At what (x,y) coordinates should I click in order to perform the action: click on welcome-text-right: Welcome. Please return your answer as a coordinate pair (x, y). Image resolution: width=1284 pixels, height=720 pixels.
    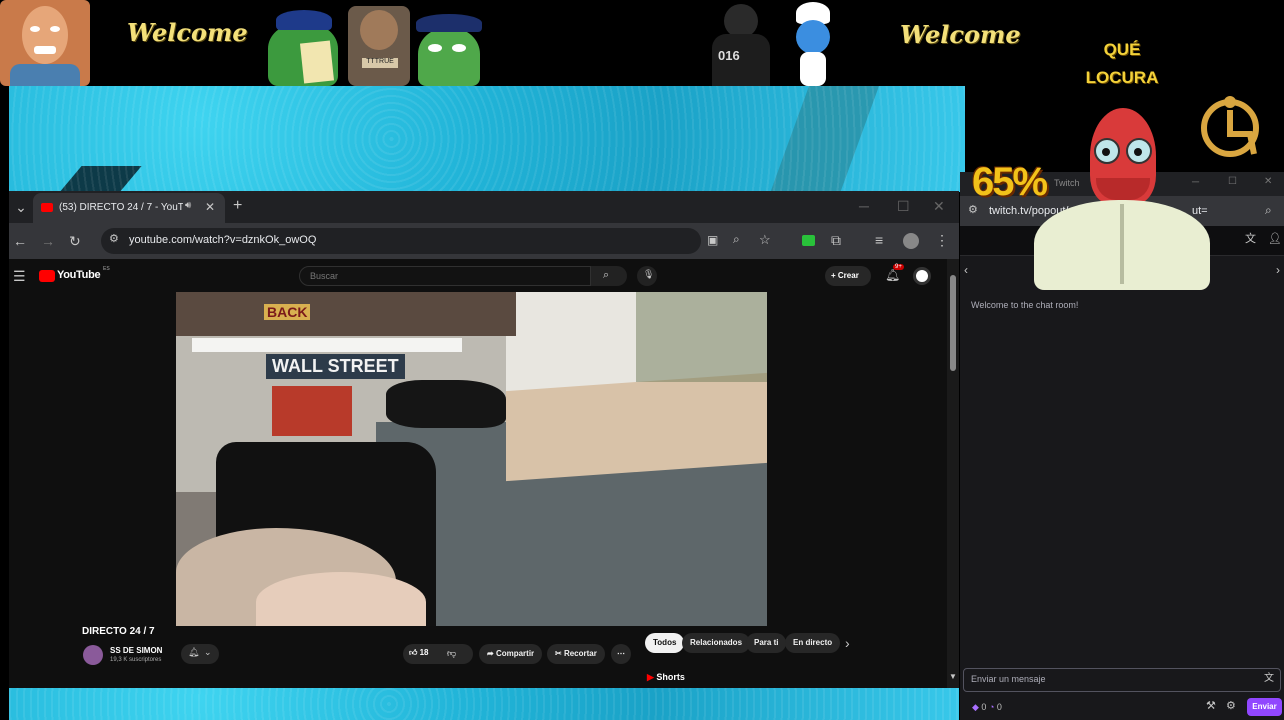
    Looking at the image, I should click on (960, 34).